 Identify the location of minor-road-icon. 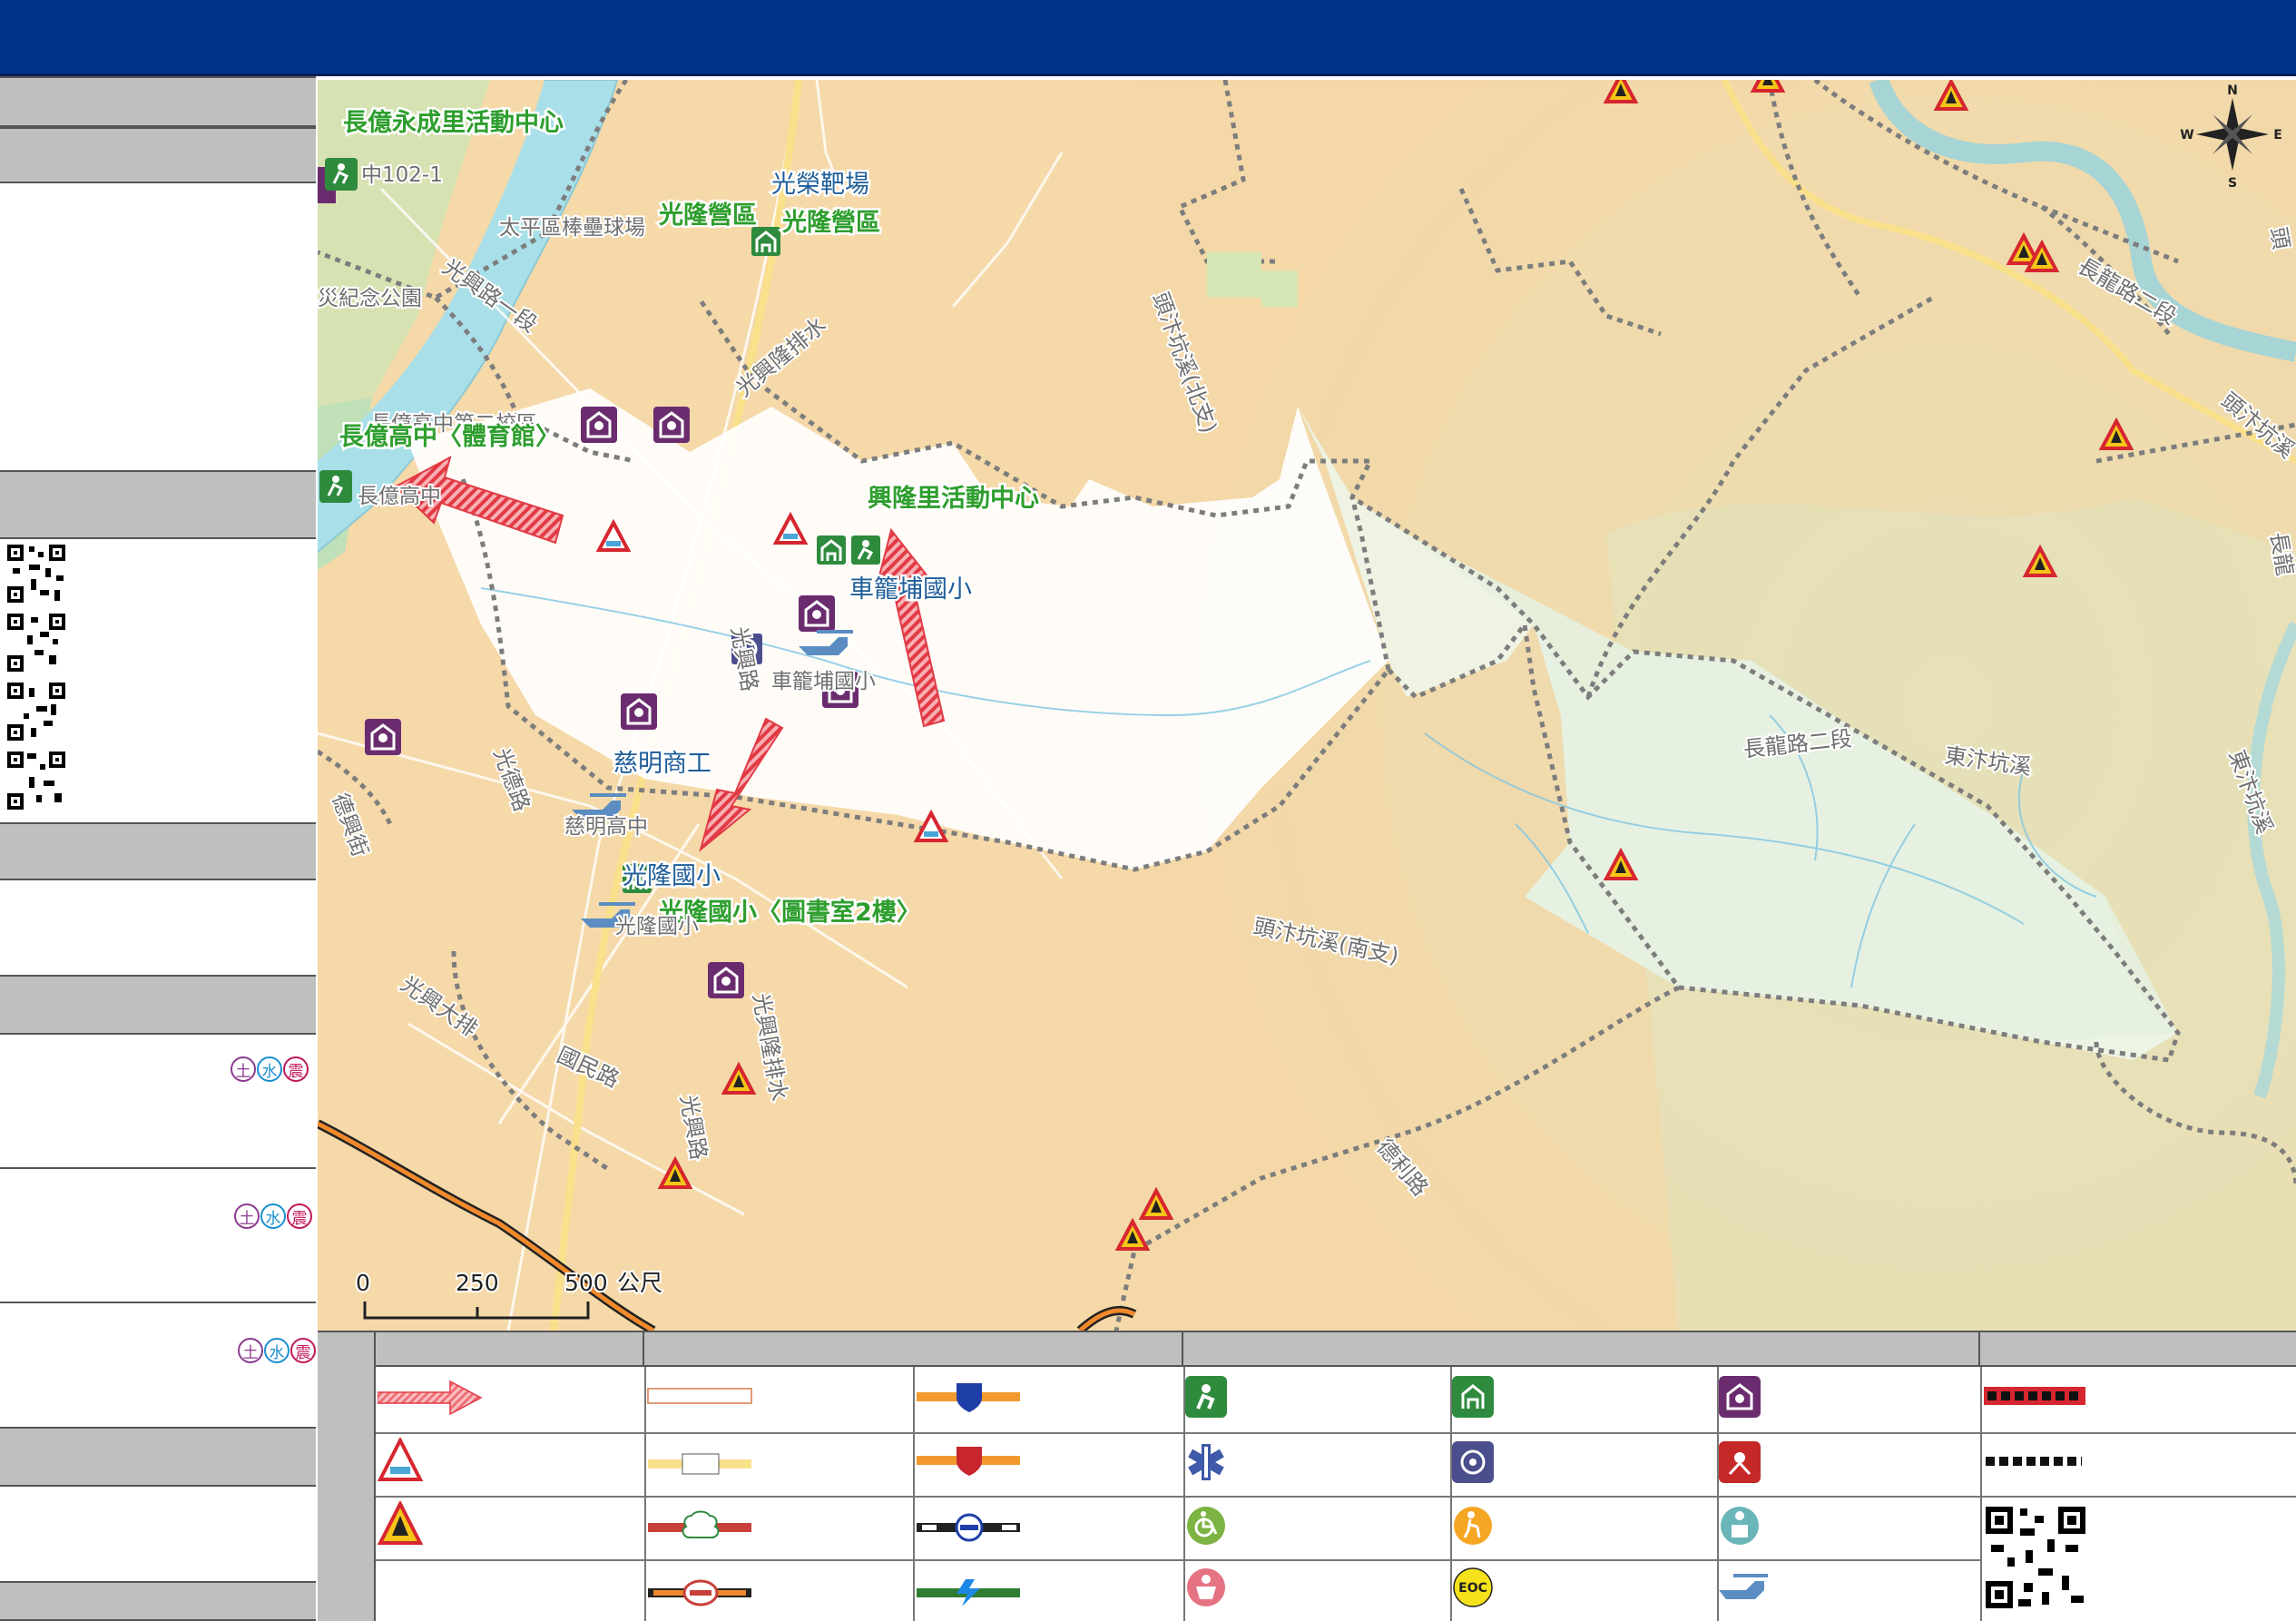
(699, 1396).